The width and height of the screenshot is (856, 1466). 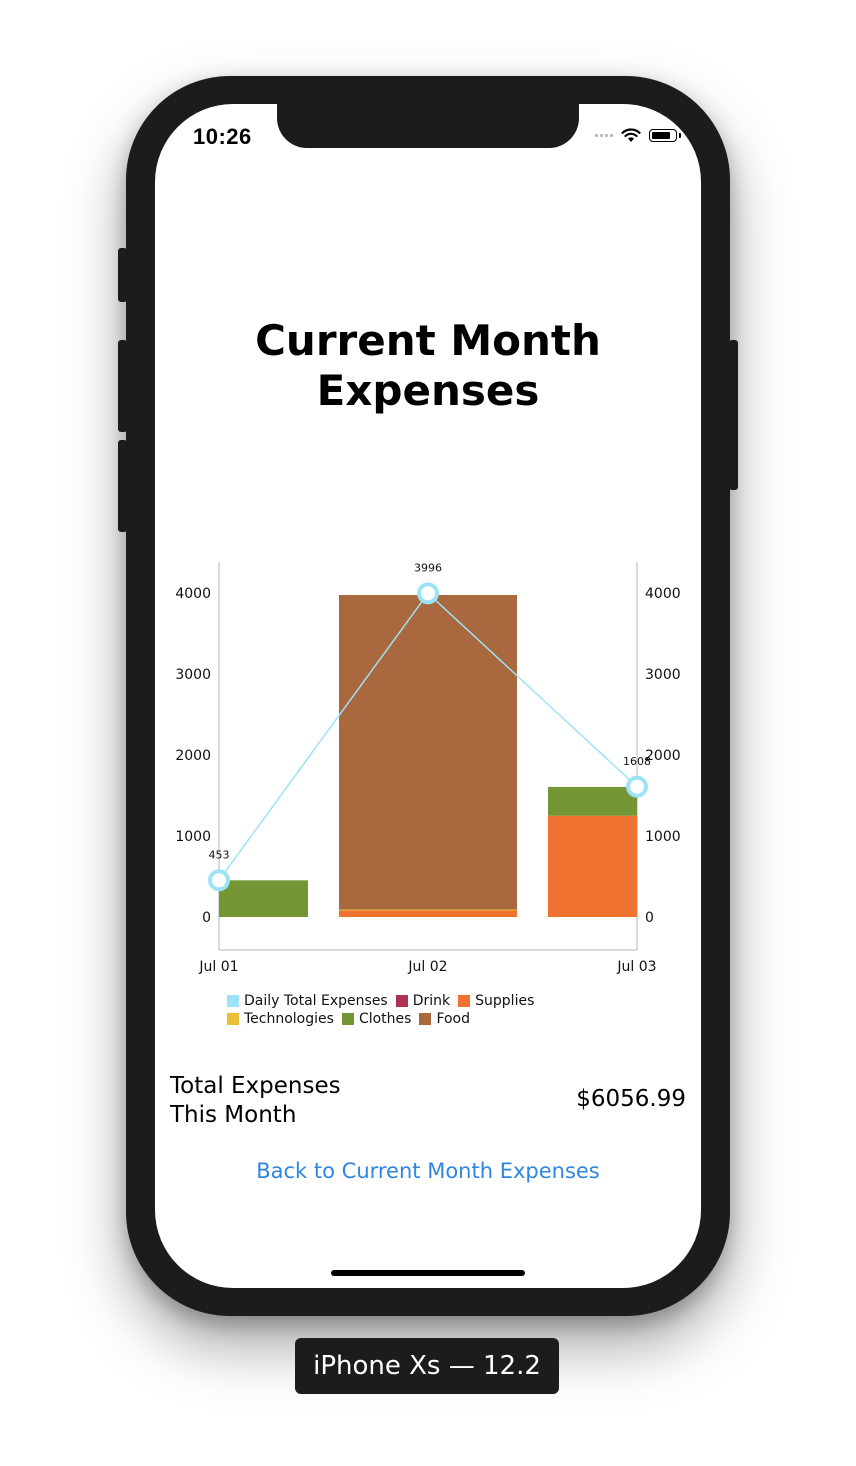 I want to click on y-tick-label-left: 3000, so click(x=193, y=675).